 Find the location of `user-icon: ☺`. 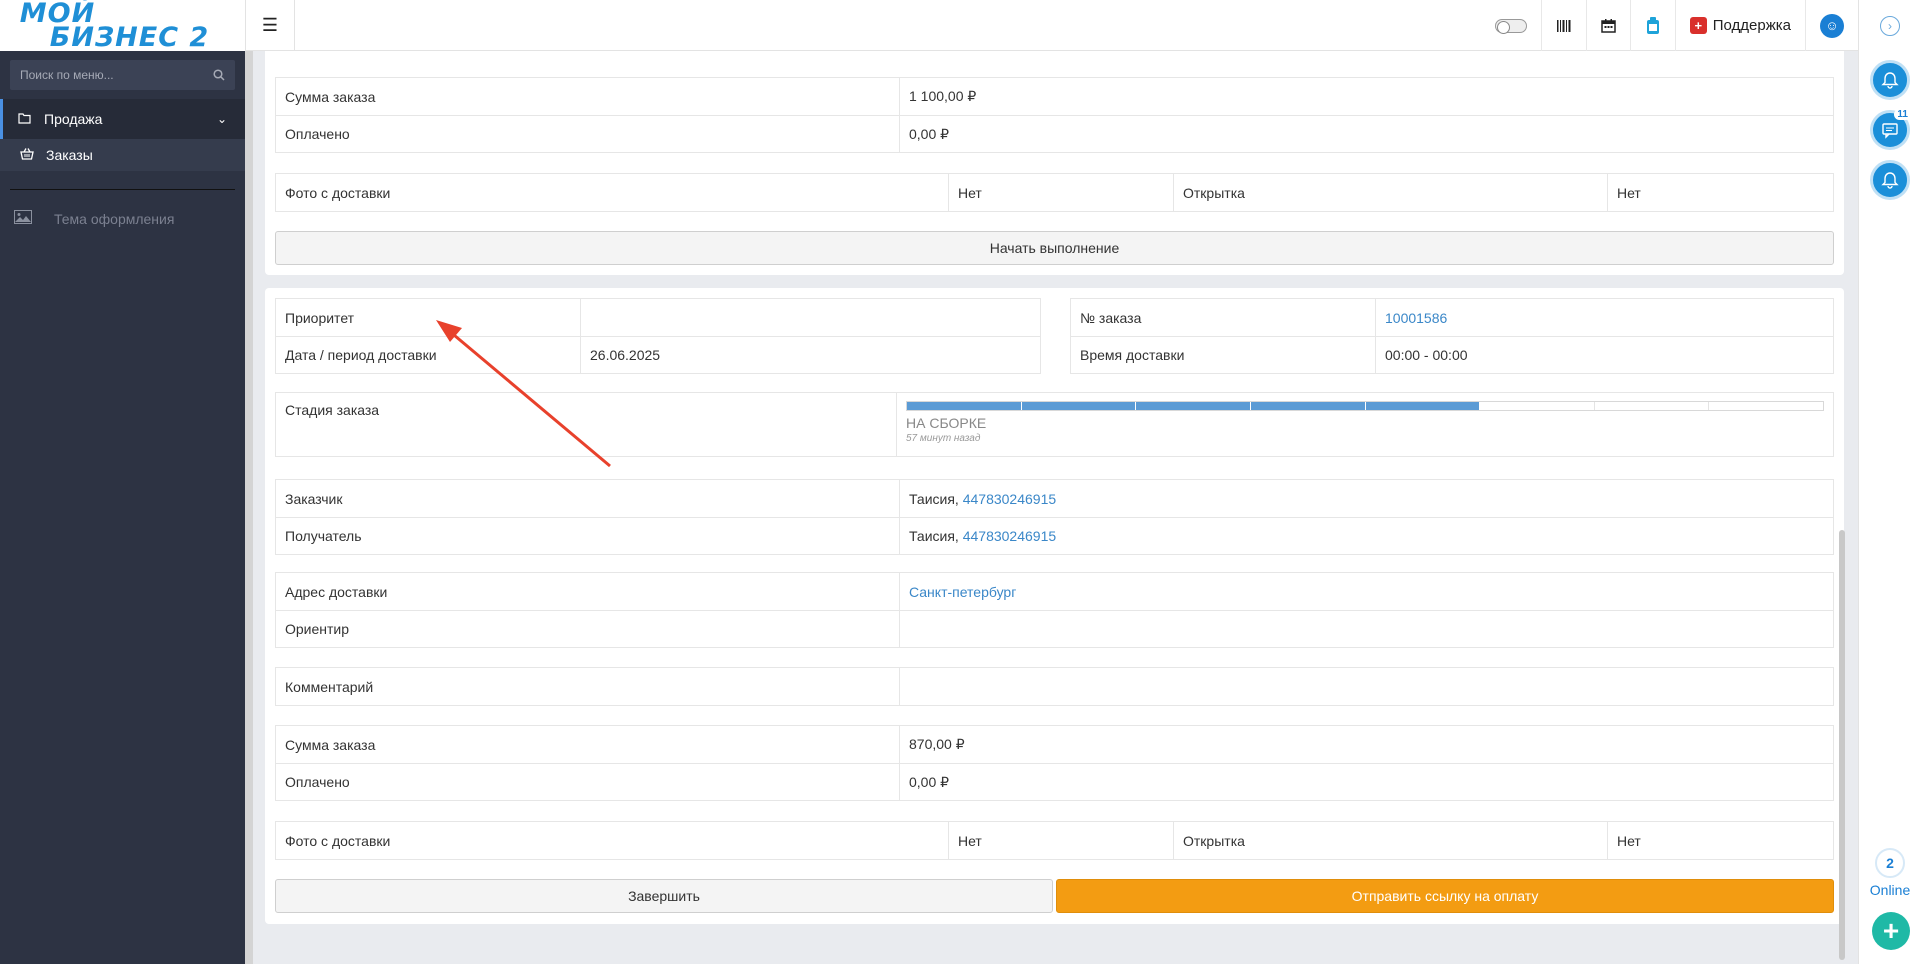

user-icon: ☺ is located at coordinates (1832, 25).